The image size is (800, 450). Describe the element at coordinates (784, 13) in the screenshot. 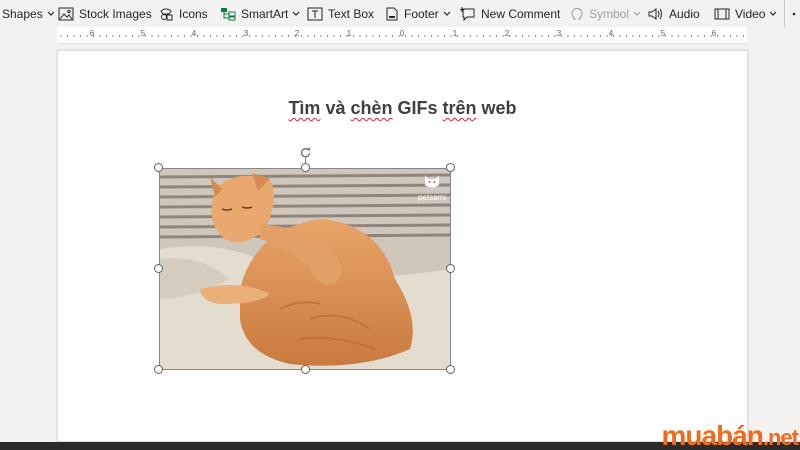

I see `ribbon-divider` at that location.